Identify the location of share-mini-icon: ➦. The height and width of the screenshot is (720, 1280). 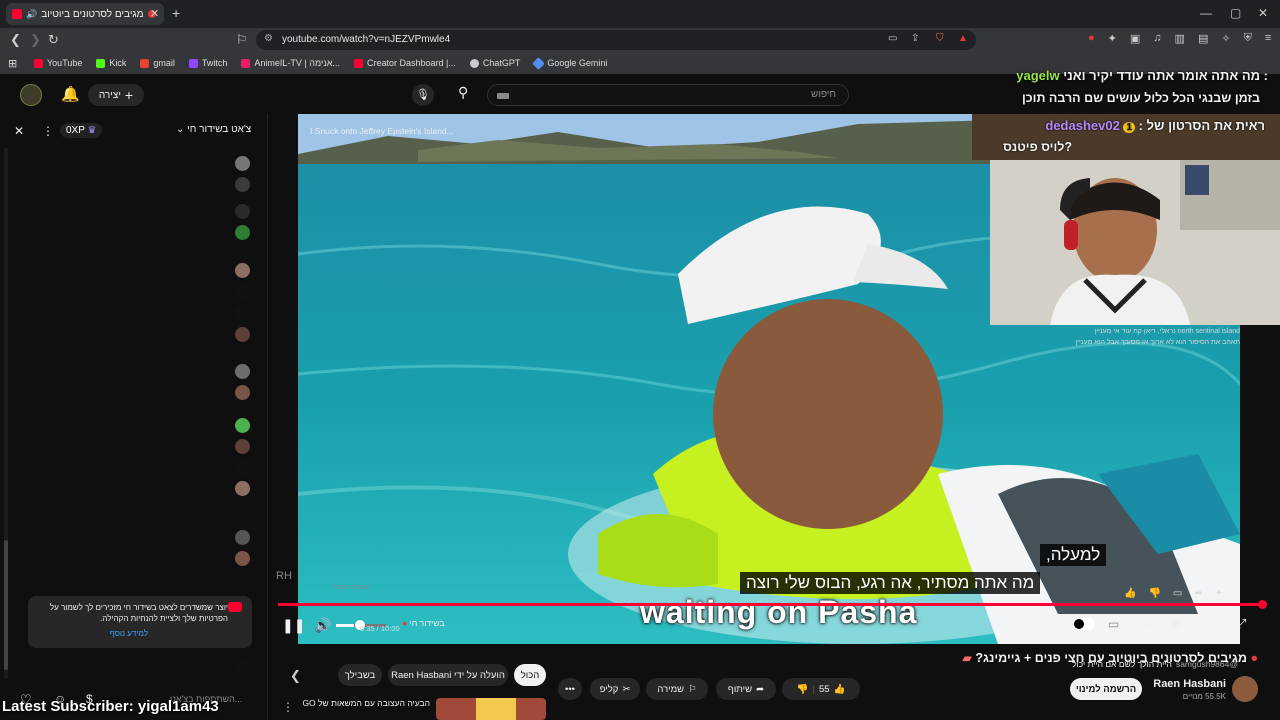
(1198, 593).